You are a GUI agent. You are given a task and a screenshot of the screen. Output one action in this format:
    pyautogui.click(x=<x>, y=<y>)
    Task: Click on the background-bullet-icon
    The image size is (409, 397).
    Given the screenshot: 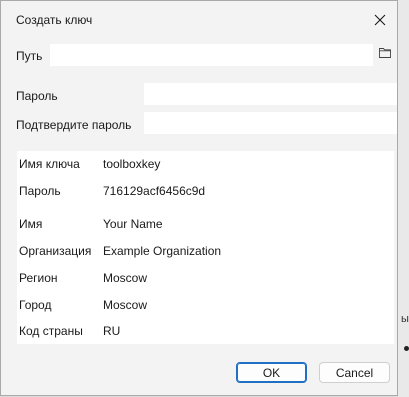 What is the action you would take?
    pyautogui.click(x=406, y=348)
    